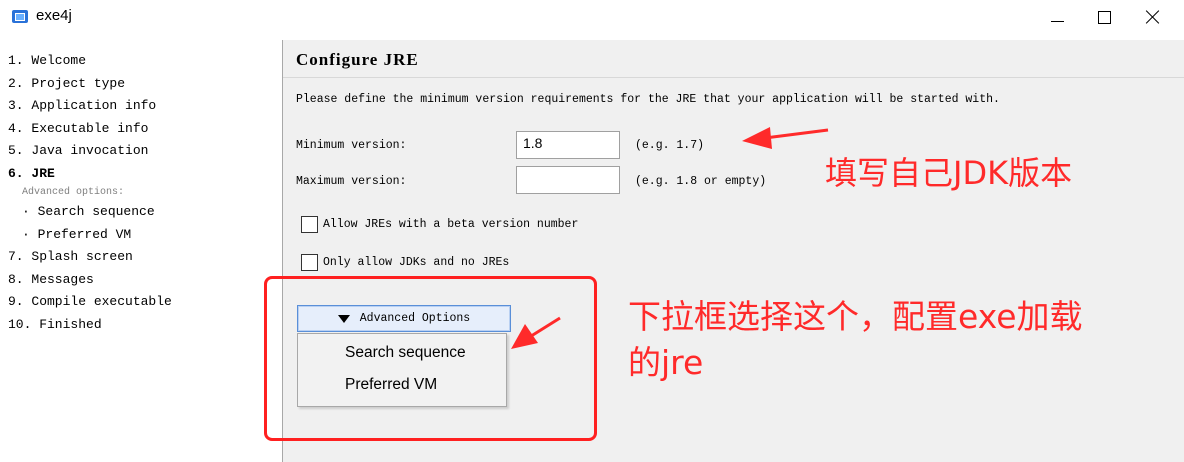  Describe the element at coordinates (73, 192) in the screenshot. I see `step-subheader: Advanced options:` at that location.